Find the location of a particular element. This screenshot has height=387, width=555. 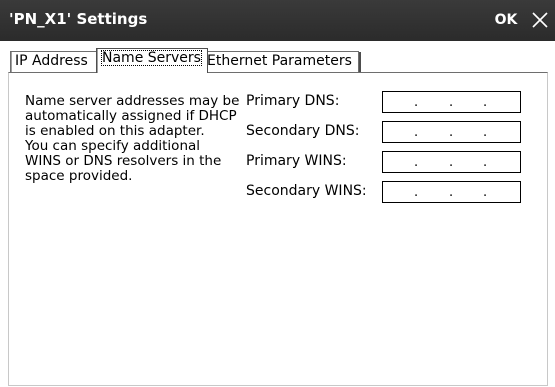

description-line: automatically assigned if DHCP is located at coordinates (131, 116).